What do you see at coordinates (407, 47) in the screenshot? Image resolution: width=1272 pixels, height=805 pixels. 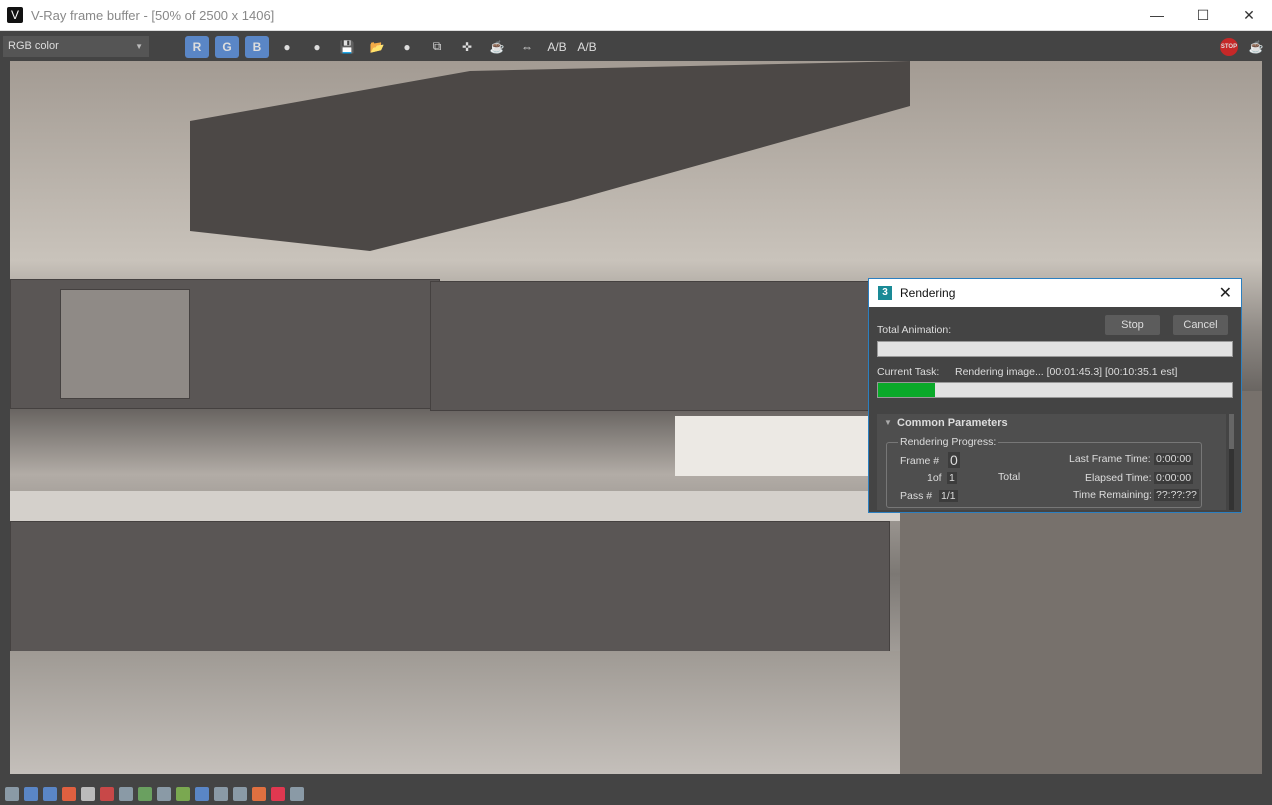 I see `clear-icon: ●` at bounding box center [407, 47].